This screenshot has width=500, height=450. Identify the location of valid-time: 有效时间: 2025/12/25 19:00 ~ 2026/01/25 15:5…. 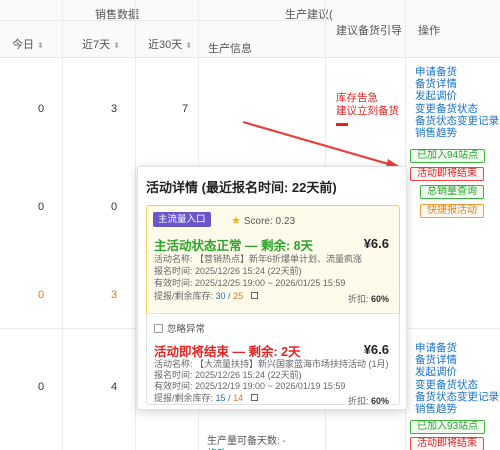
(250, 283).